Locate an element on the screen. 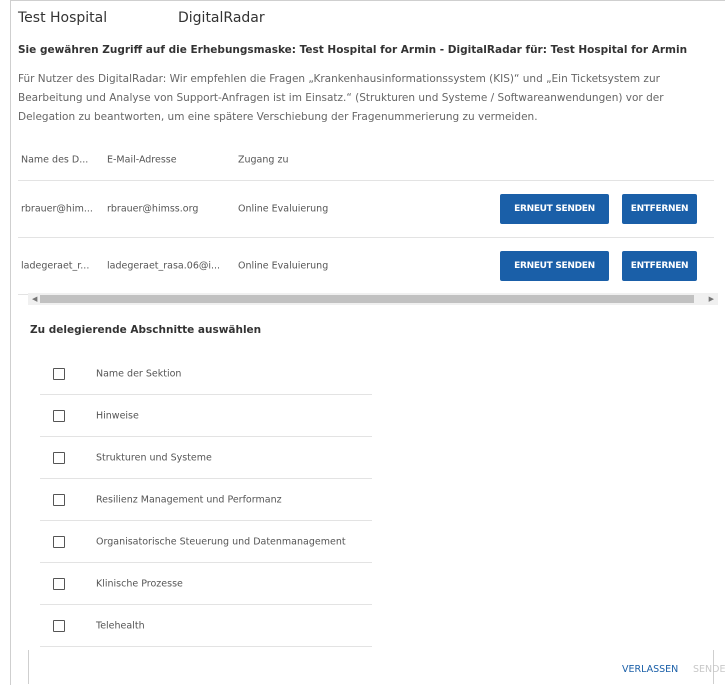 This screenshot has height=685, width=725. section-label: Telehealth is located at coordinates (120, 625).